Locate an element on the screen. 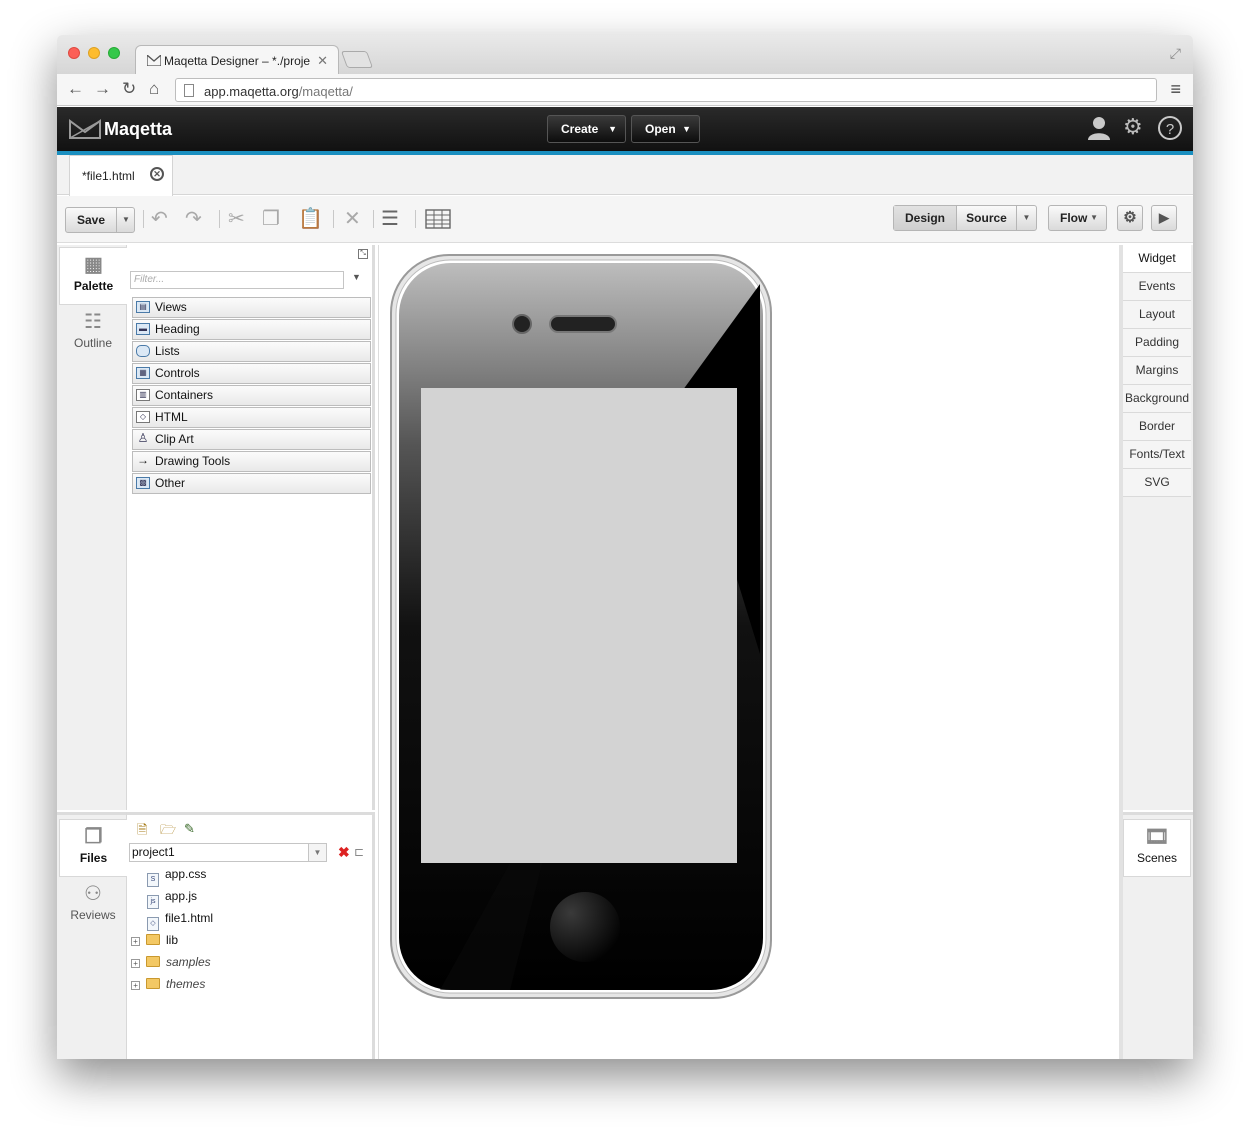  create-button: Create ▼ is located at coordinates (586, 129).